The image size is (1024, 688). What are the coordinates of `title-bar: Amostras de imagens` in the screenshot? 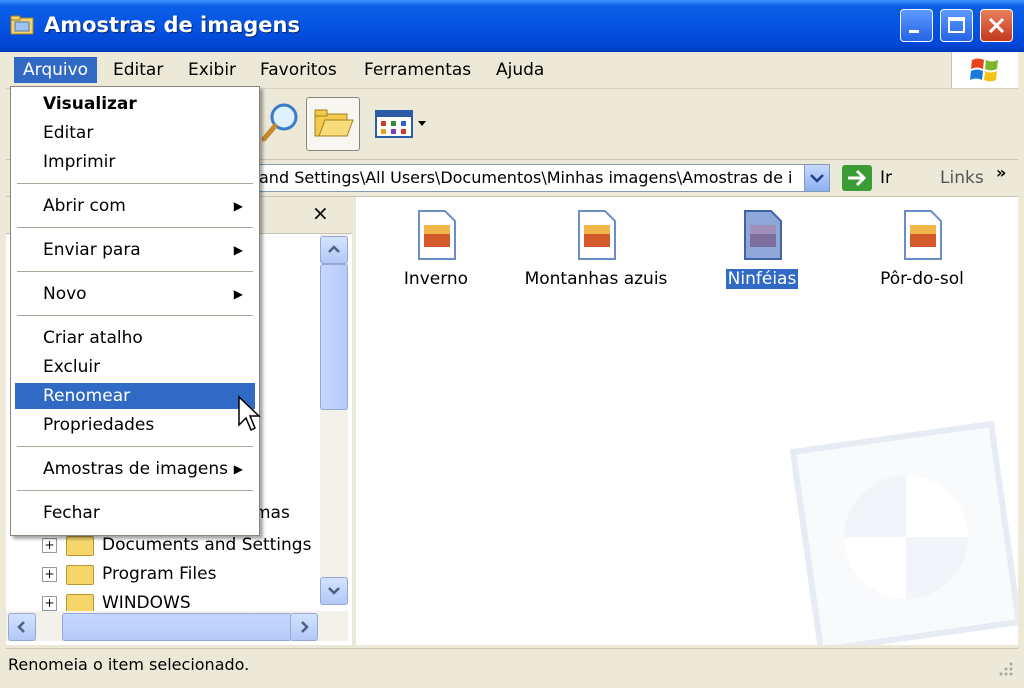 It's located at (512, 26).